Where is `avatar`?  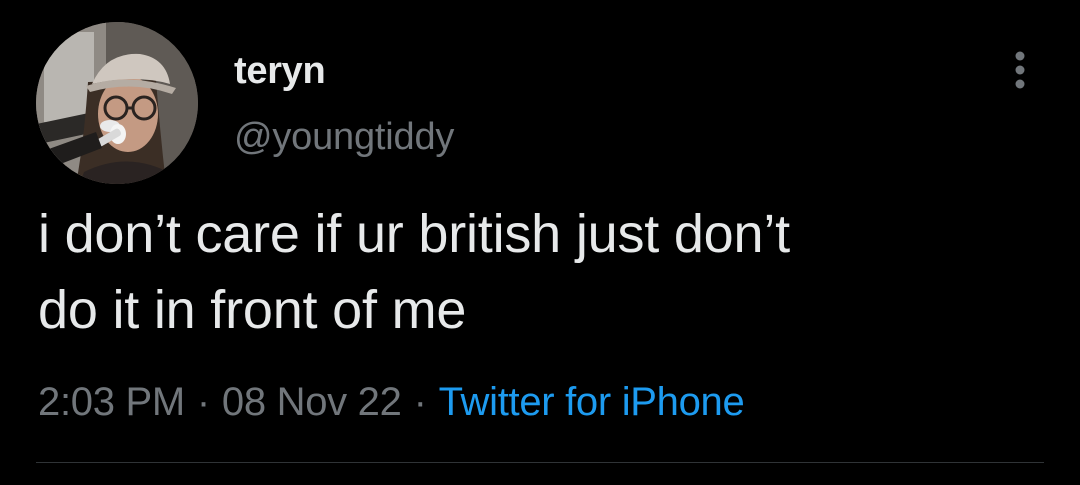 avatar is located at coordinates (117, 103).